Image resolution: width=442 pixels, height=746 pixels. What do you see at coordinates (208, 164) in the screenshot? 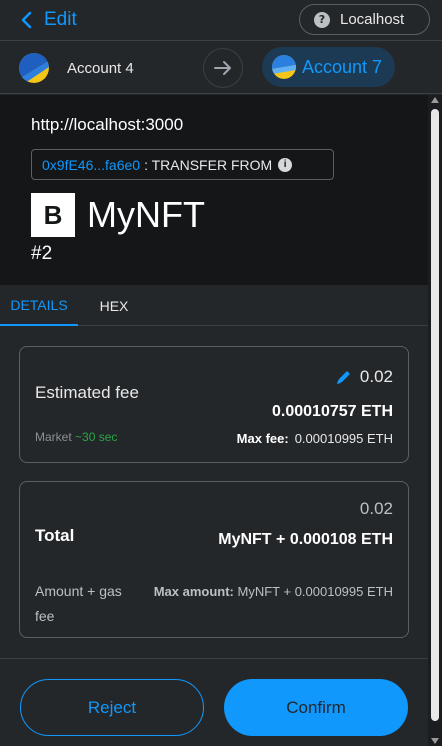
I see `method-name: : TRANSFER FROM` at bounding box center [208, 164].